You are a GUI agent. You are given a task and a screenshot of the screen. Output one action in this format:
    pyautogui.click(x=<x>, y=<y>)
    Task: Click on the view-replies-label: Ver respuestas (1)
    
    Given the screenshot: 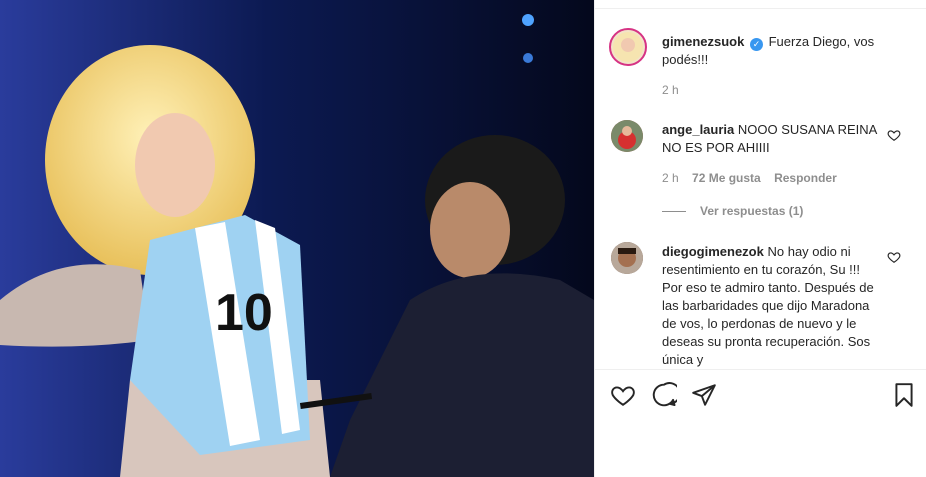 What is the action you would take?
    pyautogui.click(x=752, y=211)
    